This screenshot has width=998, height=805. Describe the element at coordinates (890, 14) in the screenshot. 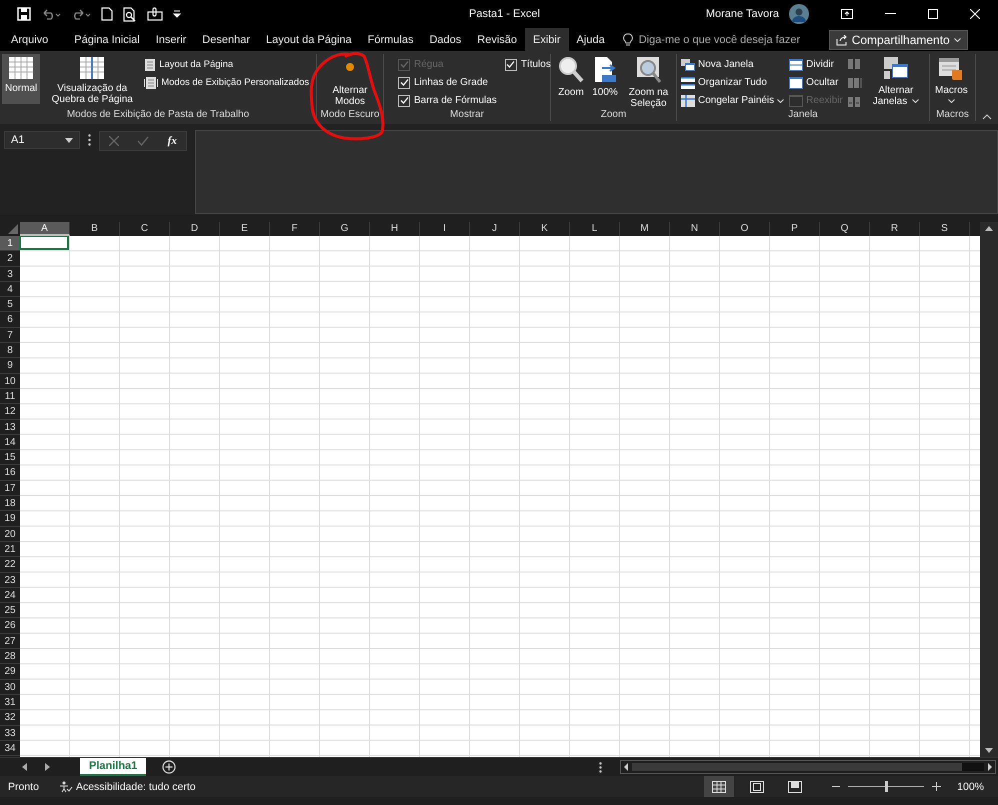

I see `minimize-icon` at that location.